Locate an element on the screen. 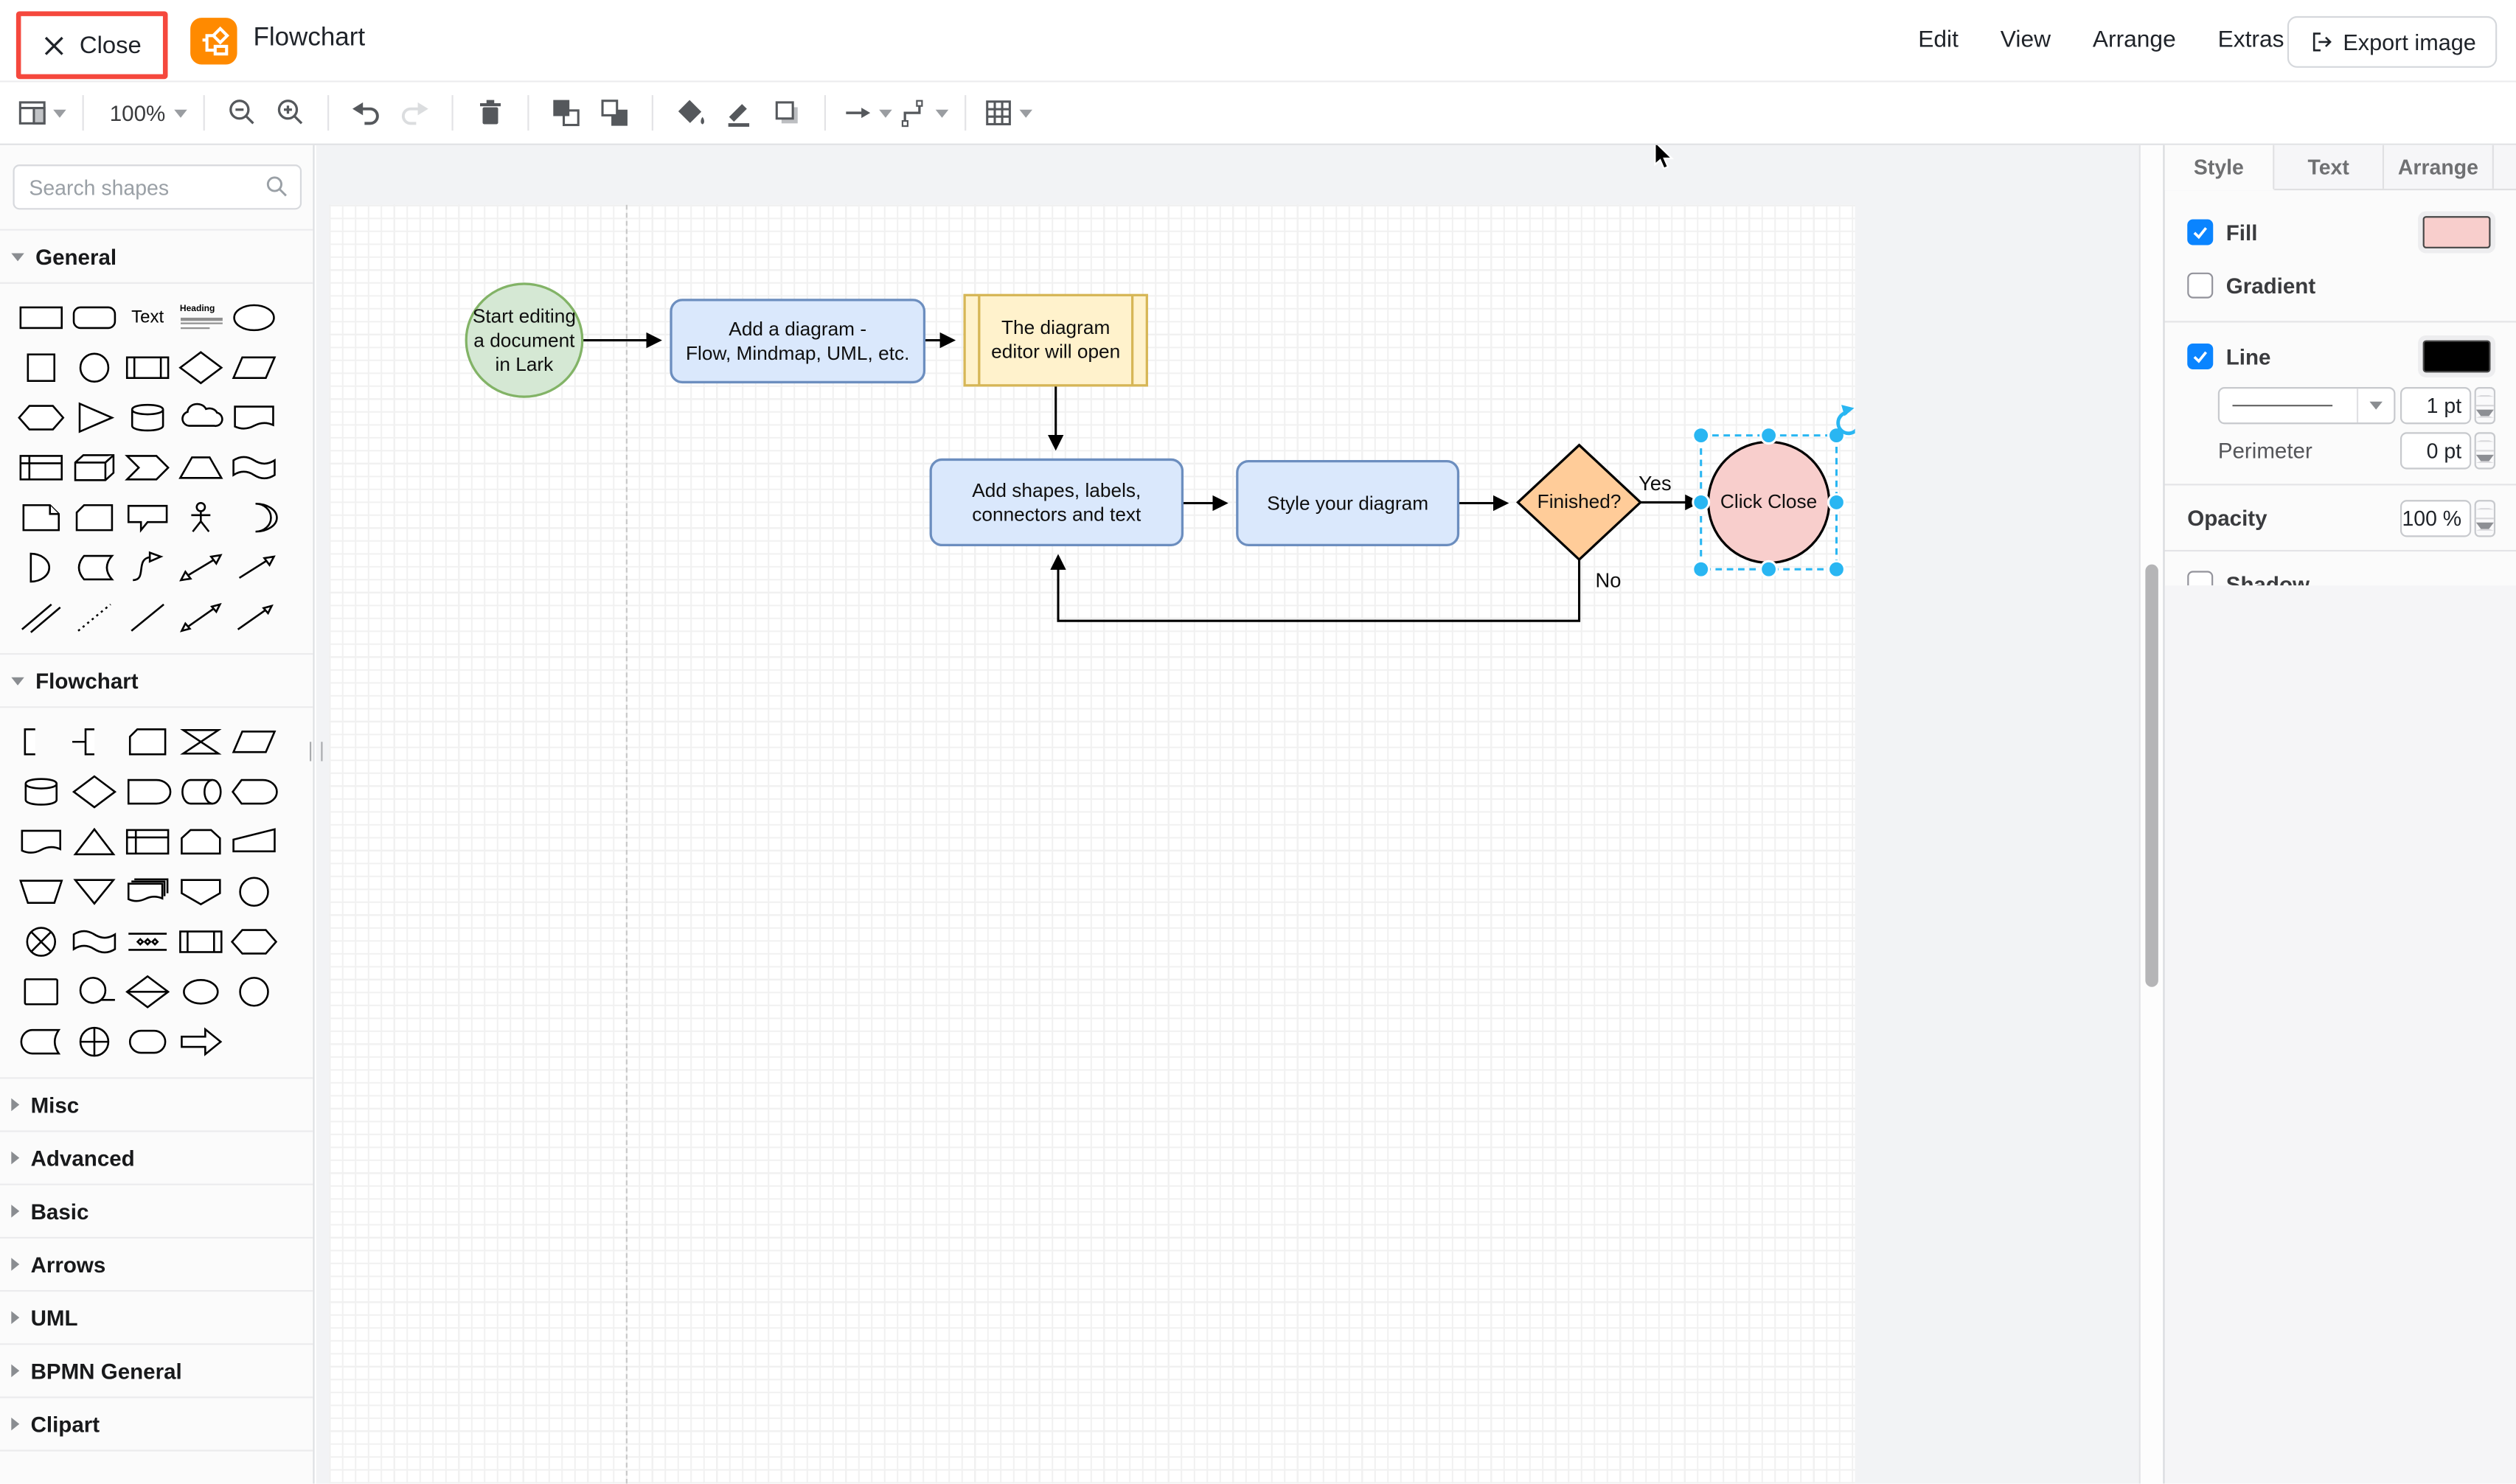  palette-shape-manual-input is located at coordinates (41, 891).